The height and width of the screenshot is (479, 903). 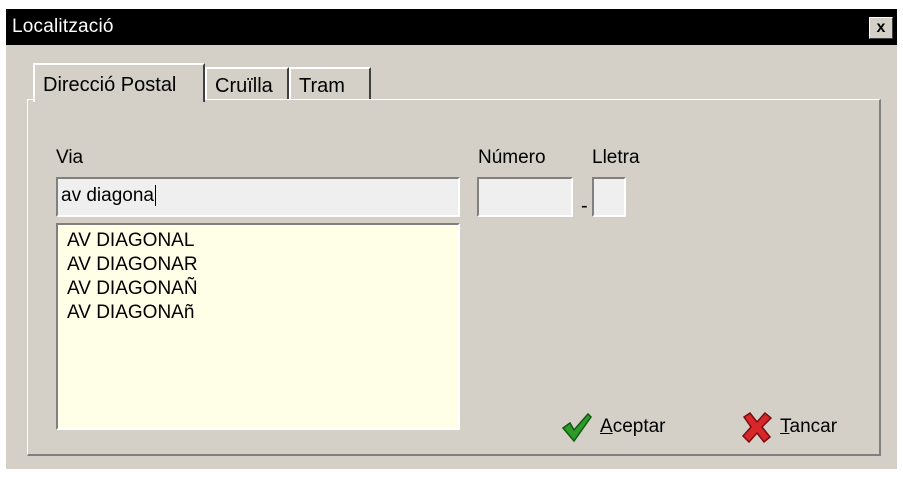 I want to click on accept-button: Aceptar, so click(x=613, y=427).